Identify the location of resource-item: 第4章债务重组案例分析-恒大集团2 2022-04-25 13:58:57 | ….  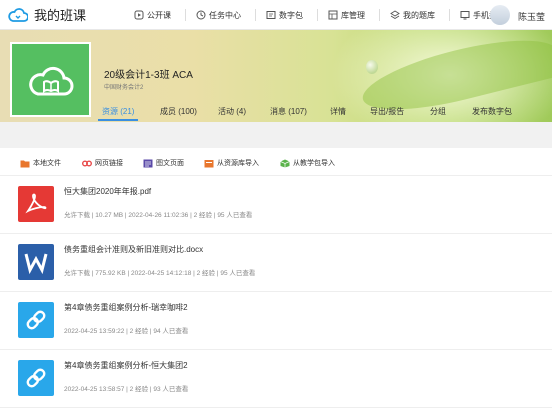
(276, 379).